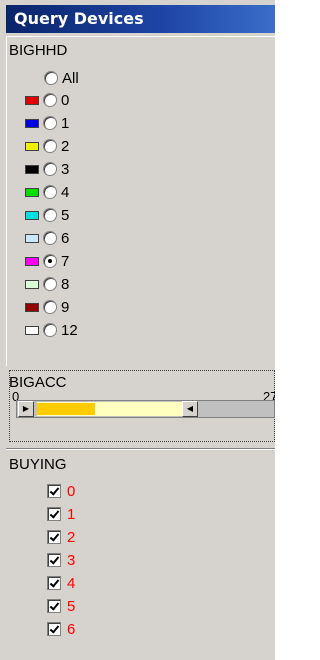  What do you see at coordinates (65, 261) in the screenshot?
I see `radio-label: 7` at bounding box center [65, 261].